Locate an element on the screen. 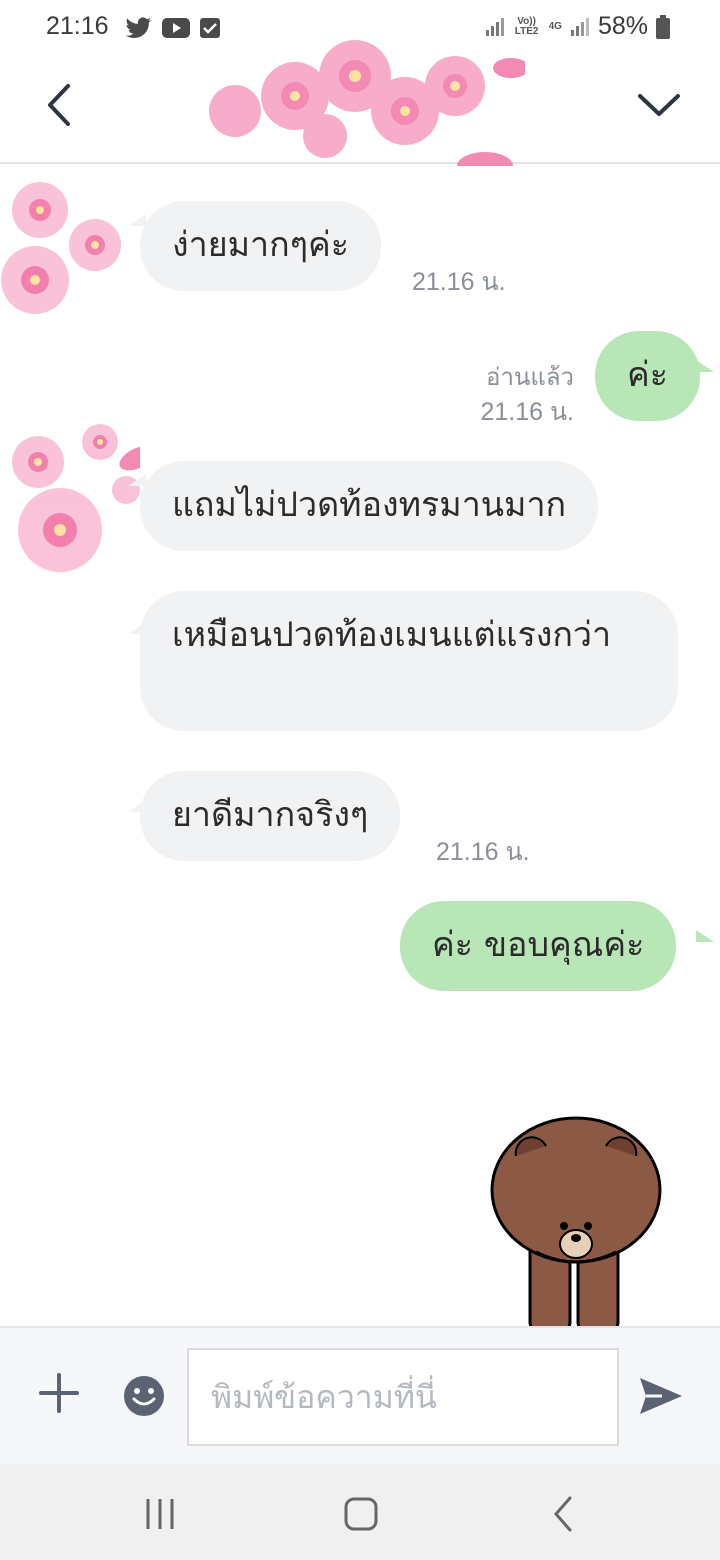 This screenshot has width=720, height=1560. read-receipt: อ่านแล้ว is located at coordinates (530, 377).